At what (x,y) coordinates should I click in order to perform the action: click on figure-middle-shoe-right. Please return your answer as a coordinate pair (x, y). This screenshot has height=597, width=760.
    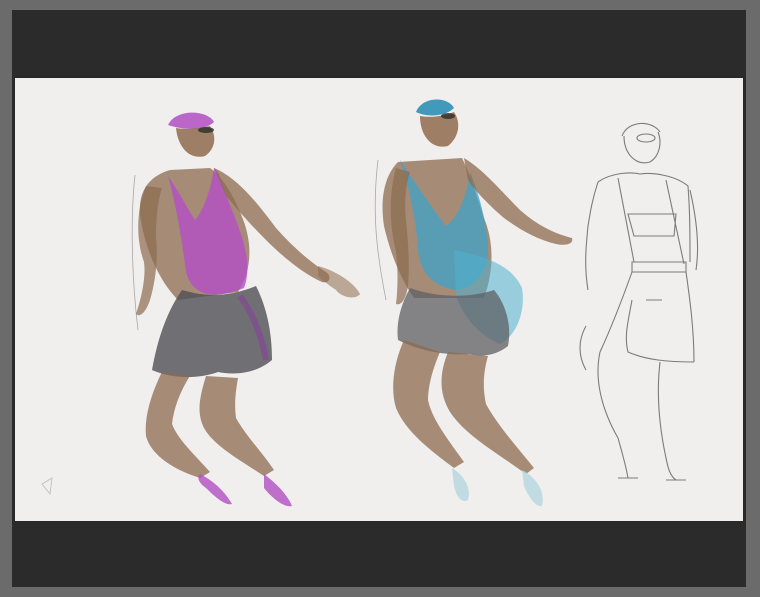
    Looking at the image, I should click on (532, 488).